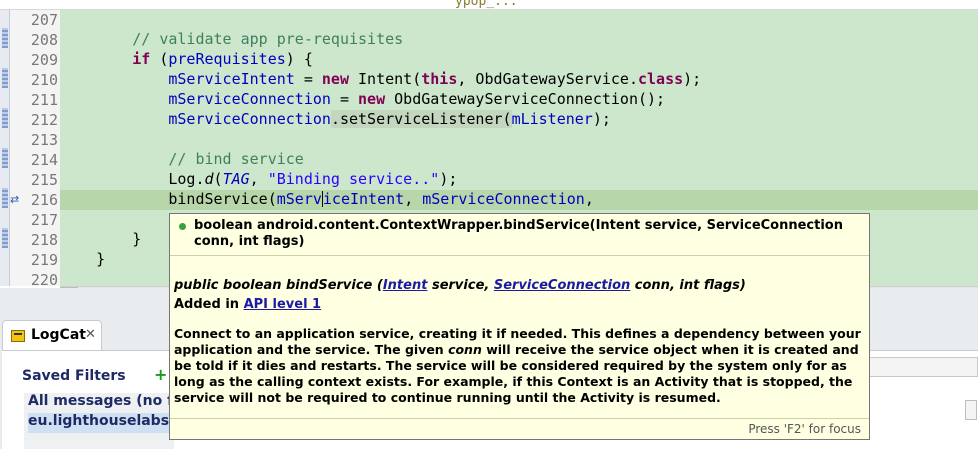  Describe the element at coordinates (44, 40) in the screenshot. I see `line-number: 208` at that location.